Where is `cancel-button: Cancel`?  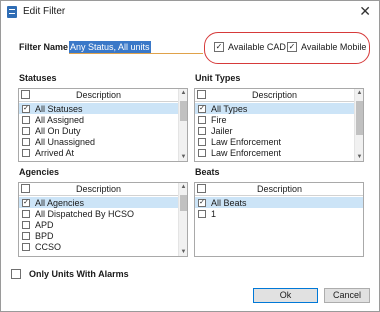
cancel-button: Cancel is located at coordinates (347, 295).